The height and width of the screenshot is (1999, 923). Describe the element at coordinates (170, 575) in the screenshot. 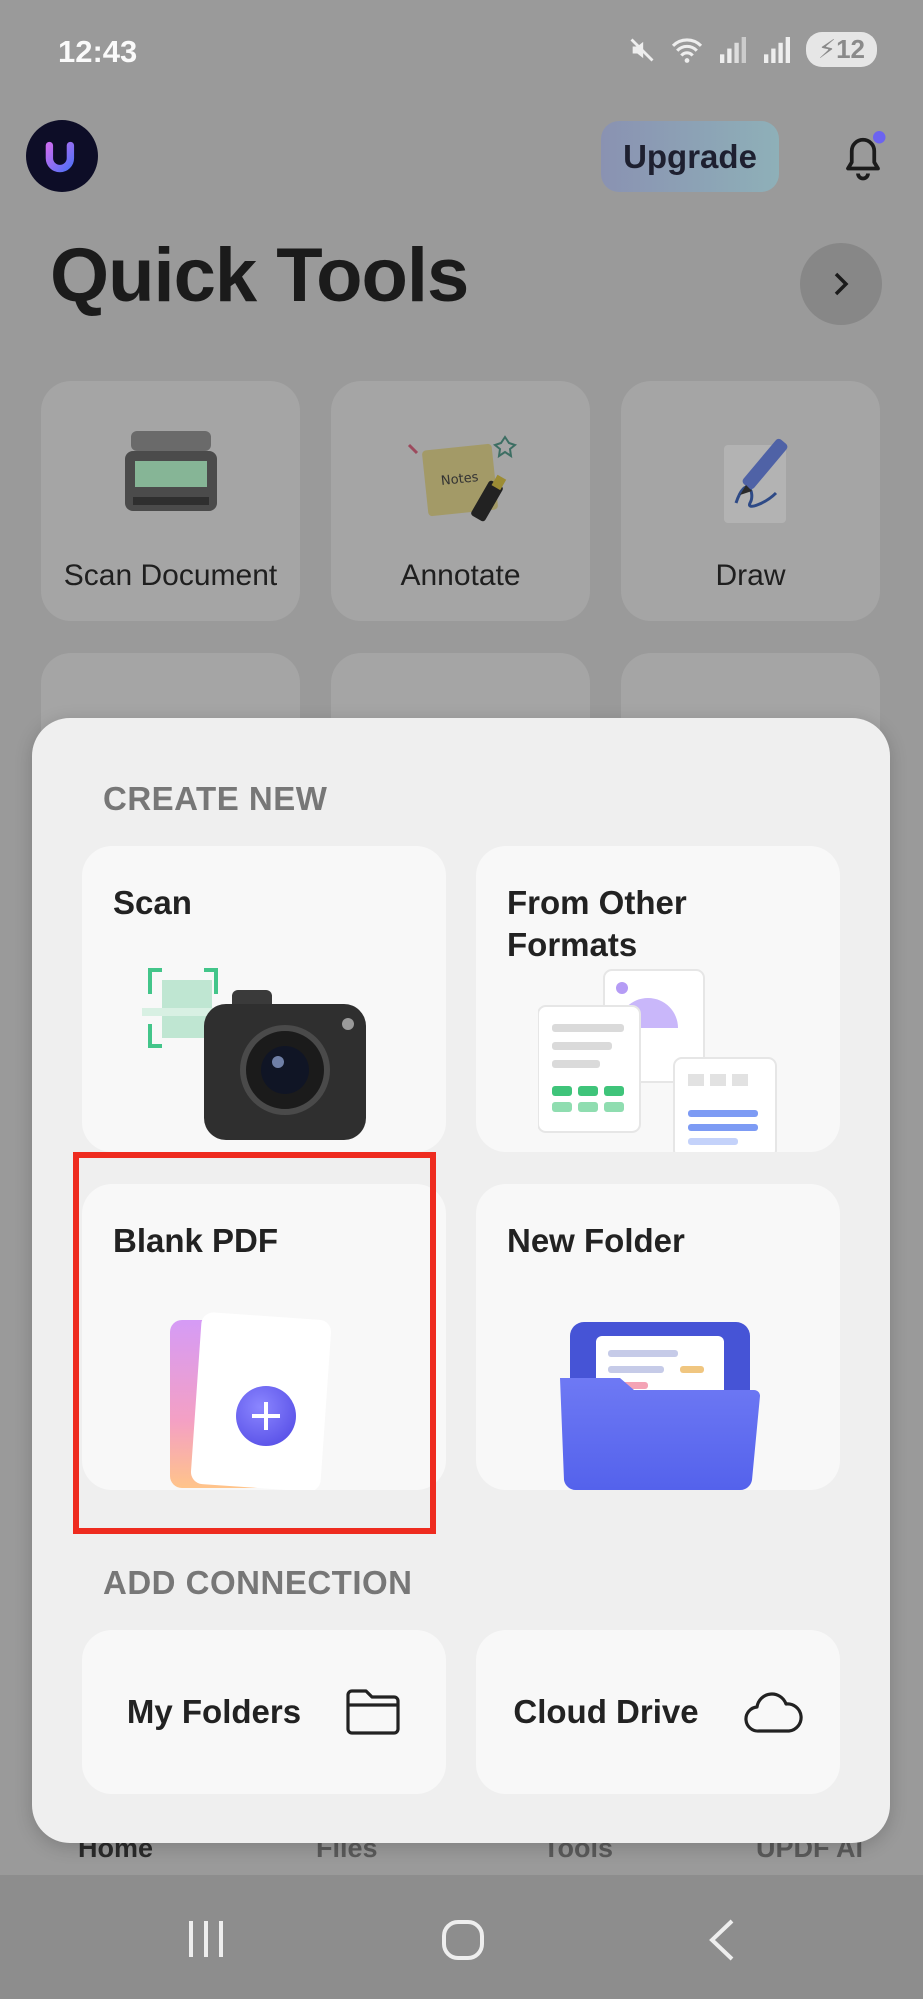

I see `tool-label: Scan Document` at that location.